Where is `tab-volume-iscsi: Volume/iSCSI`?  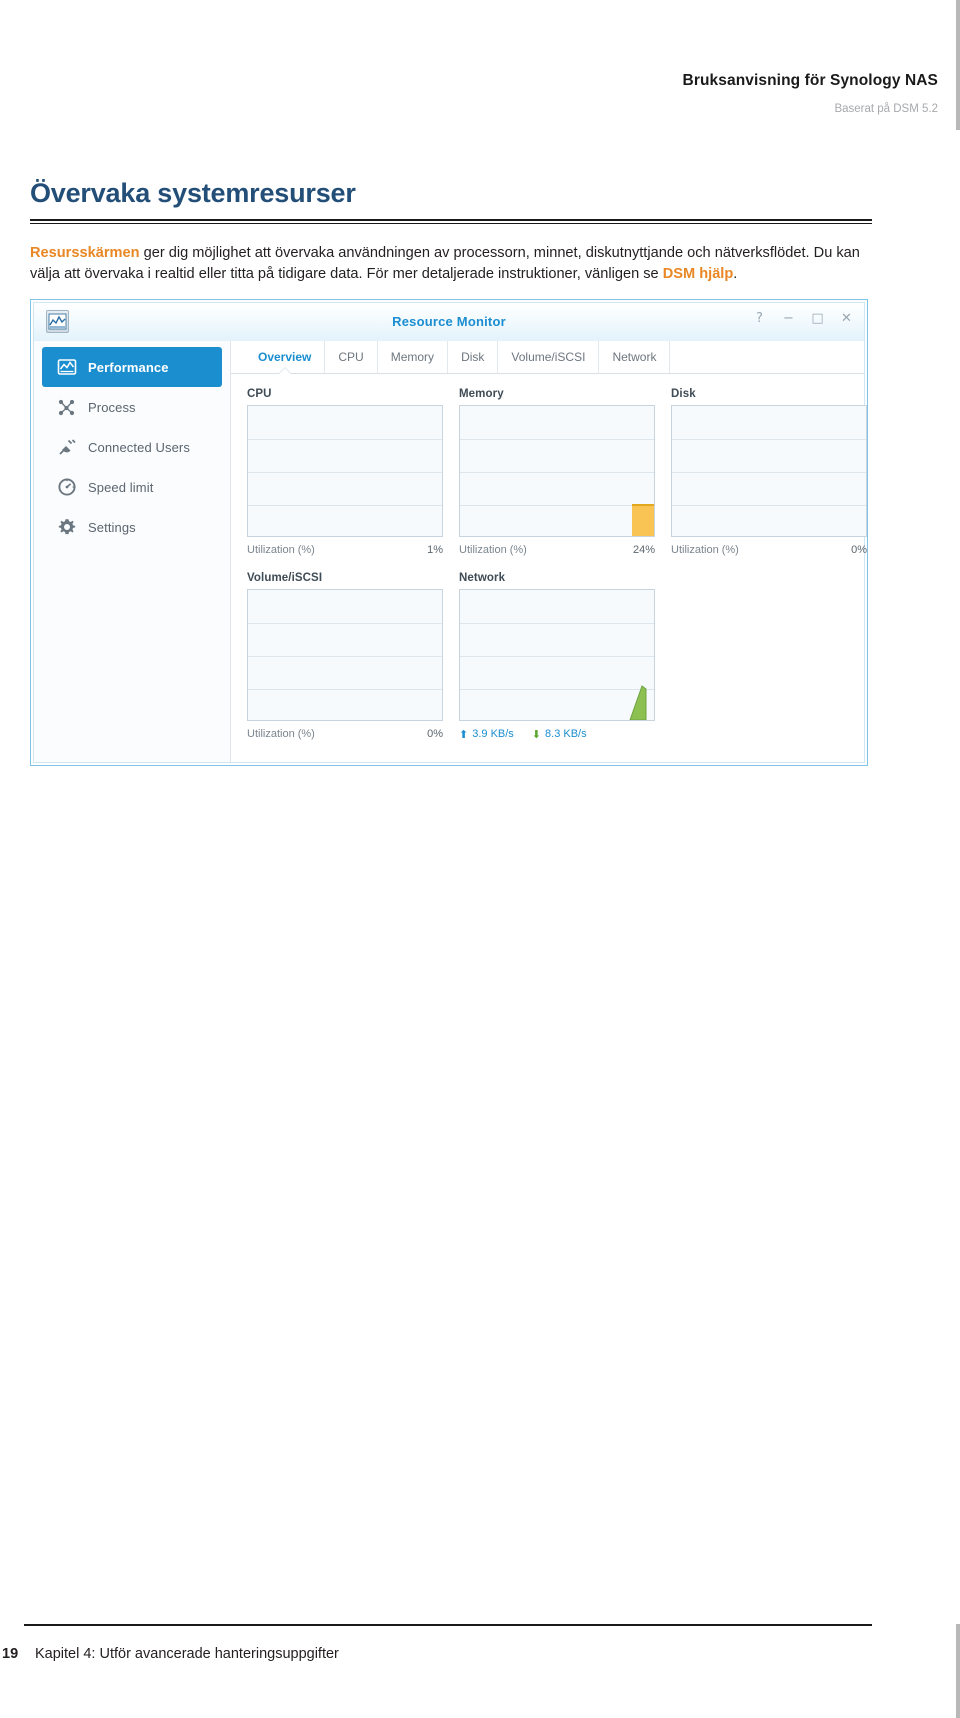 tab-volume-iscsi: Volume/iSCSI is located at coordinates (549, 357).